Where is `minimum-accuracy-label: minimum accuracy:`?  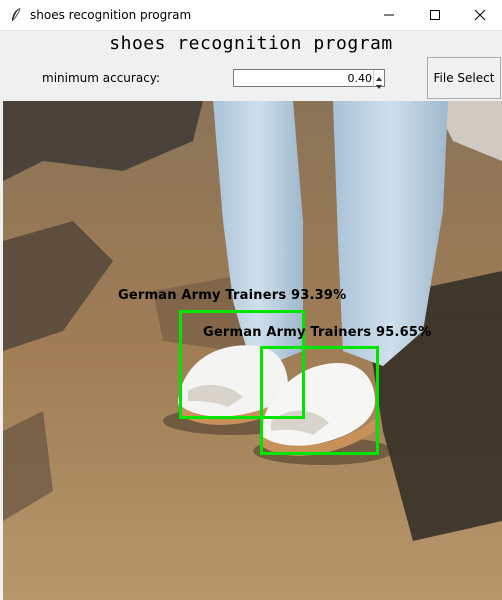 minimum-accuracy-label: minimum accuracy: is located at coordinates (101, 78).